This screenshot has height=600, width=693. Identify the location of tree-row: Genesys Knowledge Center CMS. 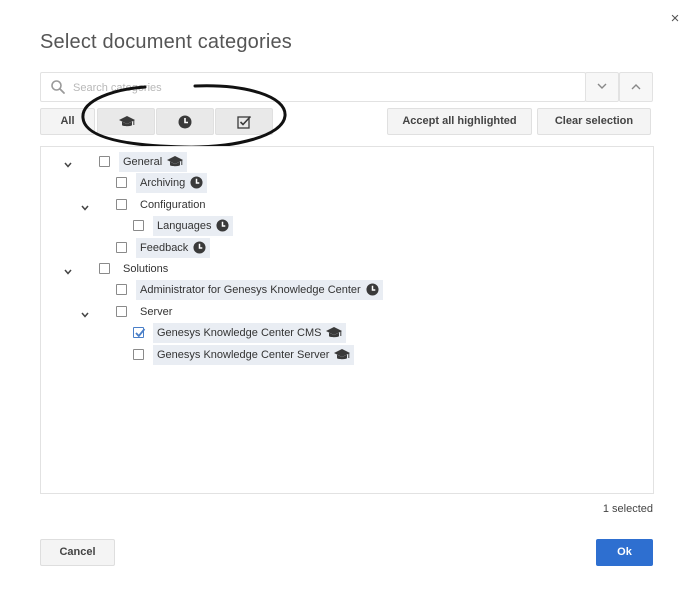
(346, 333).